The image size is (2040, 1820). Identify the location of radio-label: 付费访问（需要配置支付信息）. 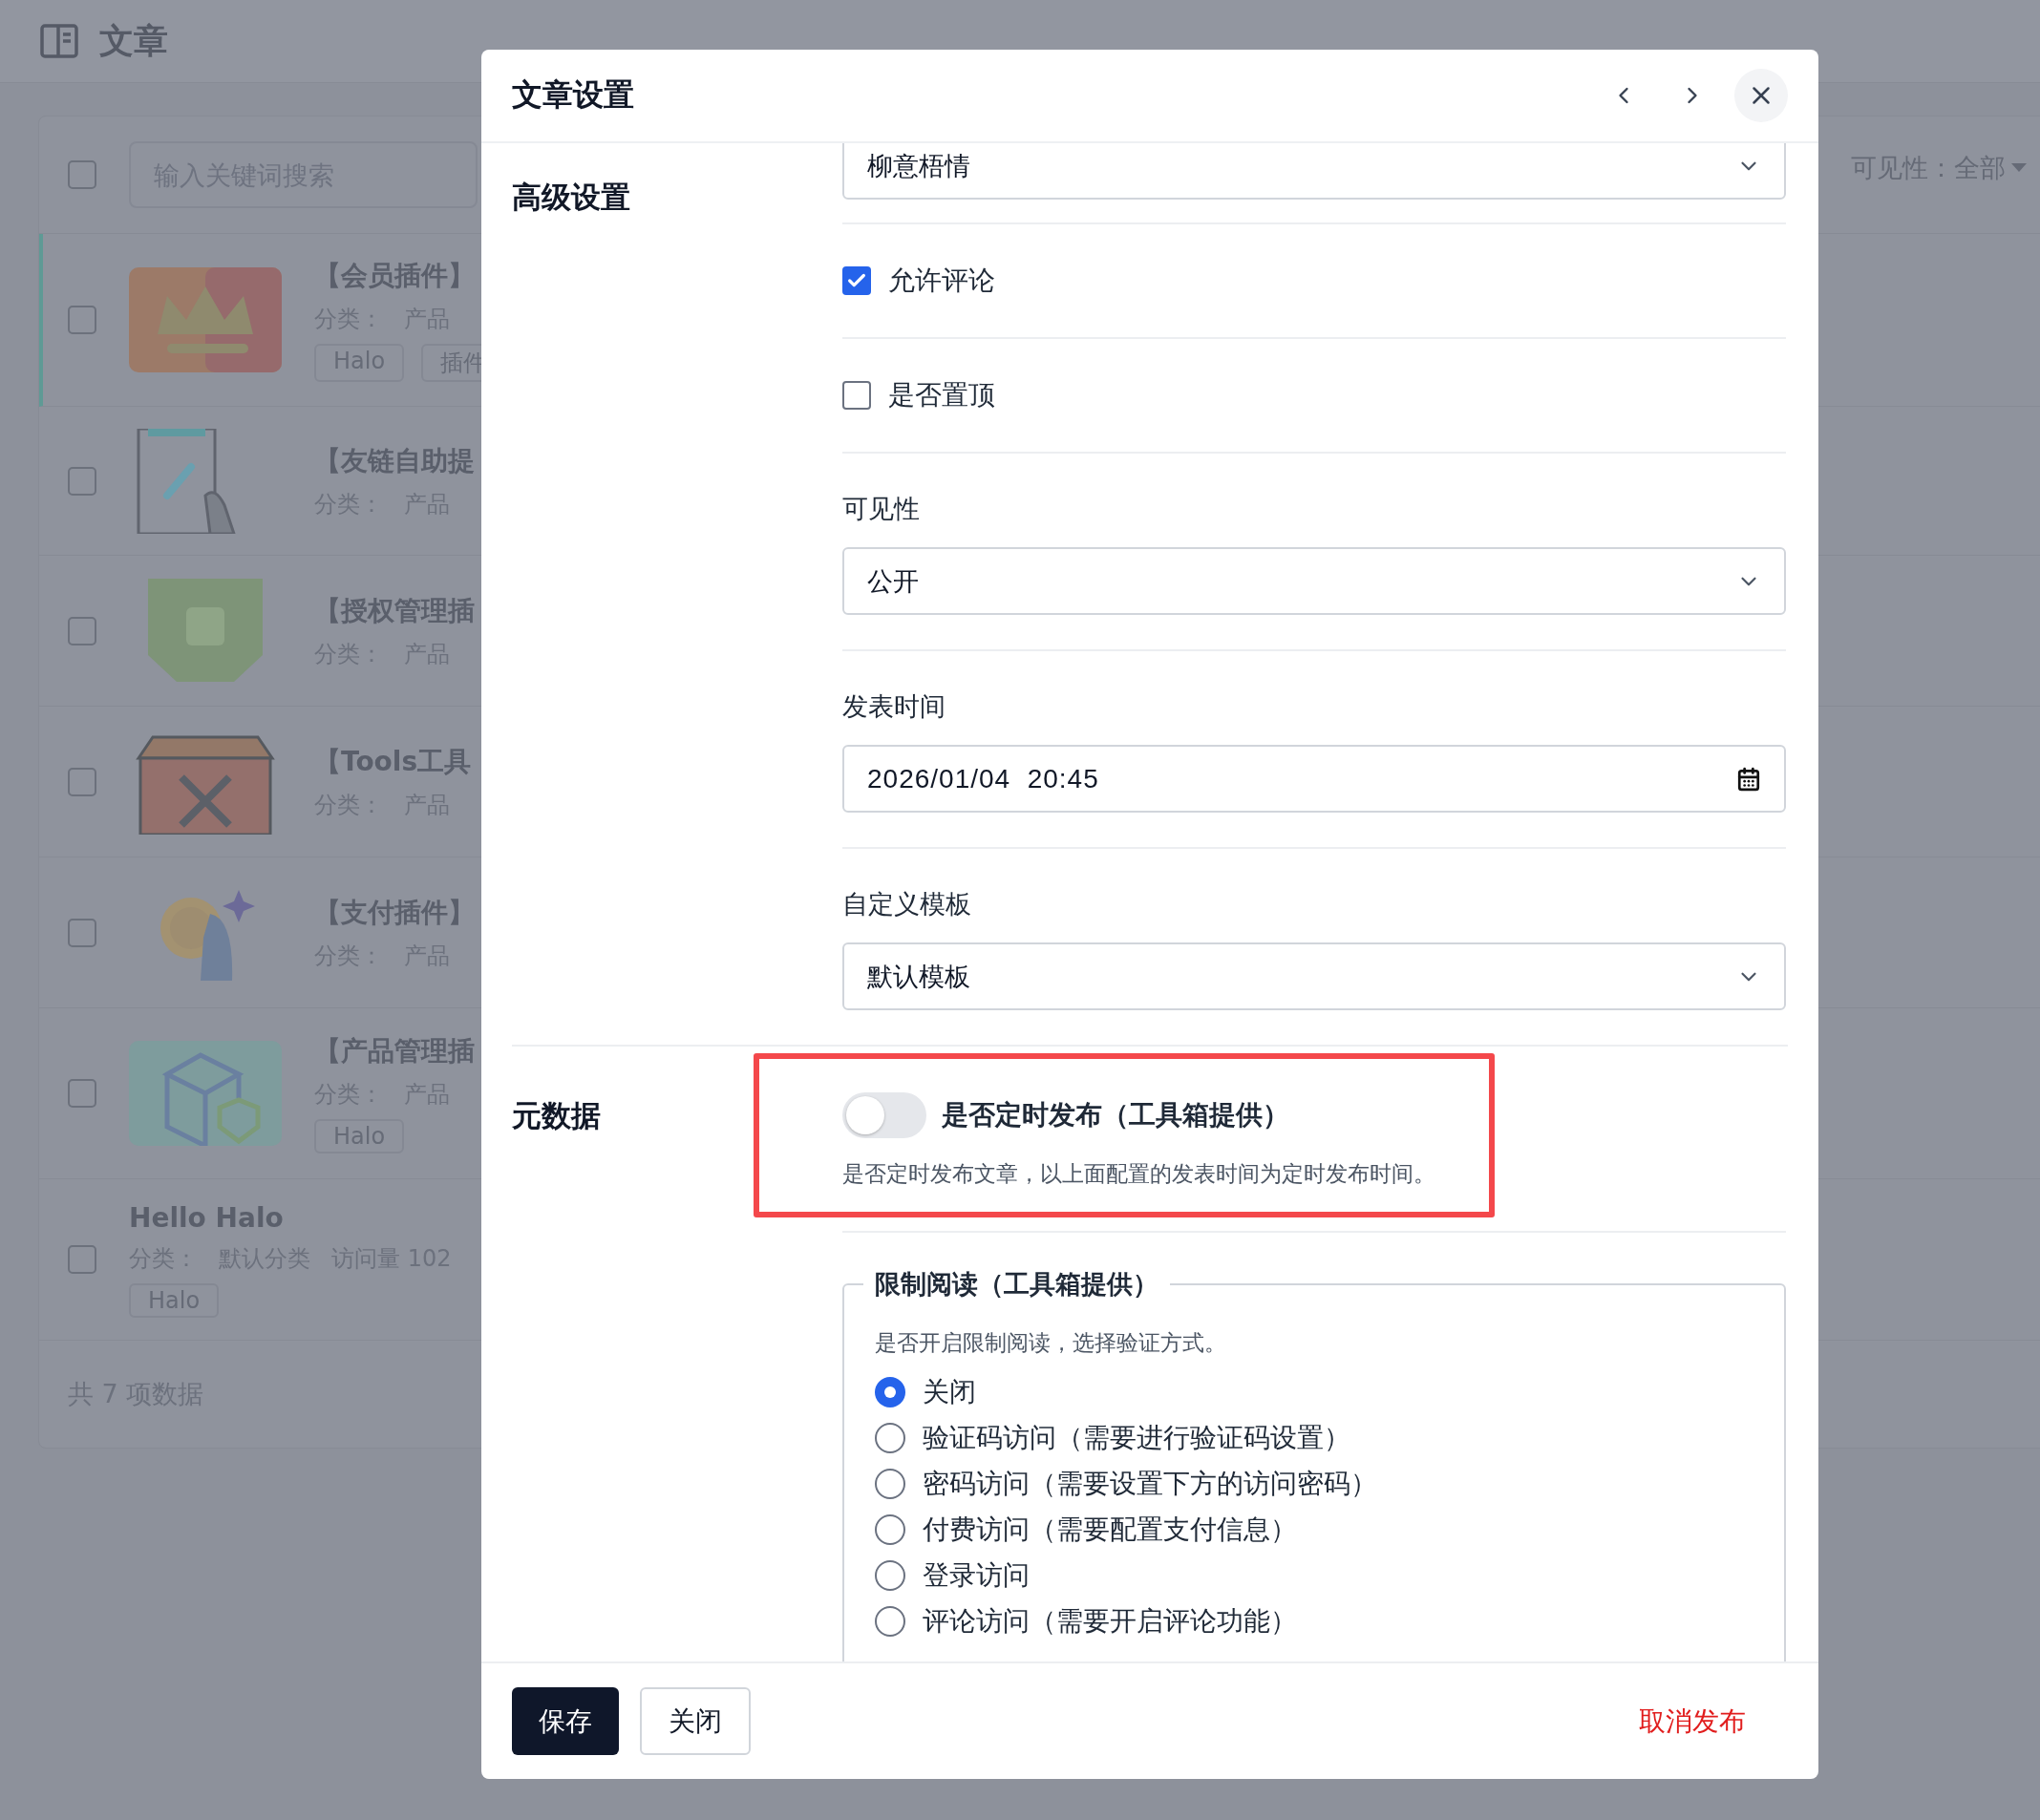
(1110, 1530).